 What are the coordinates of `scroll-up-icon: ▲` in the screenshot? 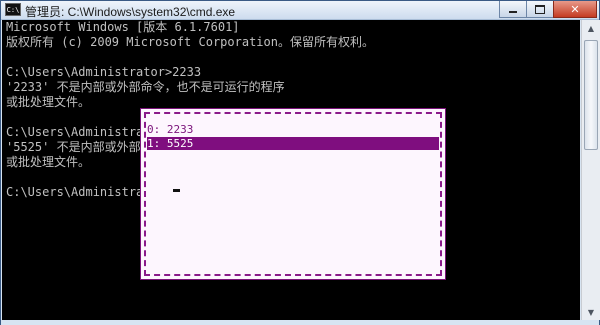 It's located at (591, 28).